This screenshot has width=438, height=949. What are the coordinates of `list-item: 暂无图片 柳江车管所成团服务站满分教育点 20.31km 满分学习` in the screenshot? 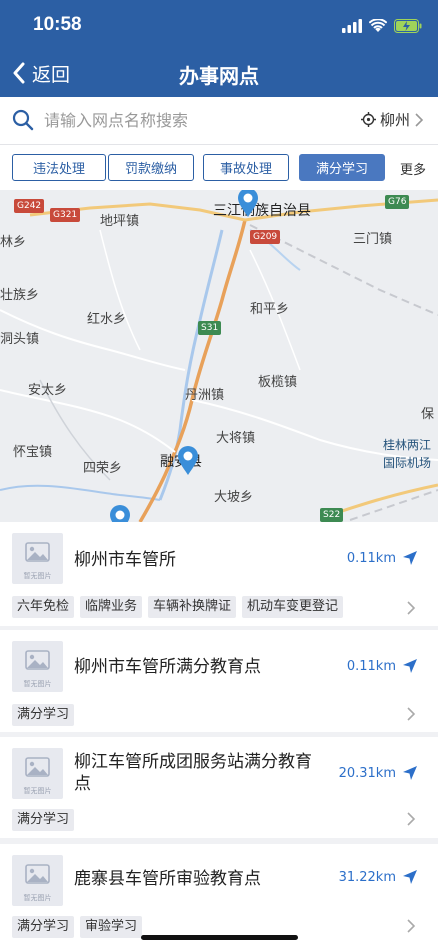 It's located at (219, 787).